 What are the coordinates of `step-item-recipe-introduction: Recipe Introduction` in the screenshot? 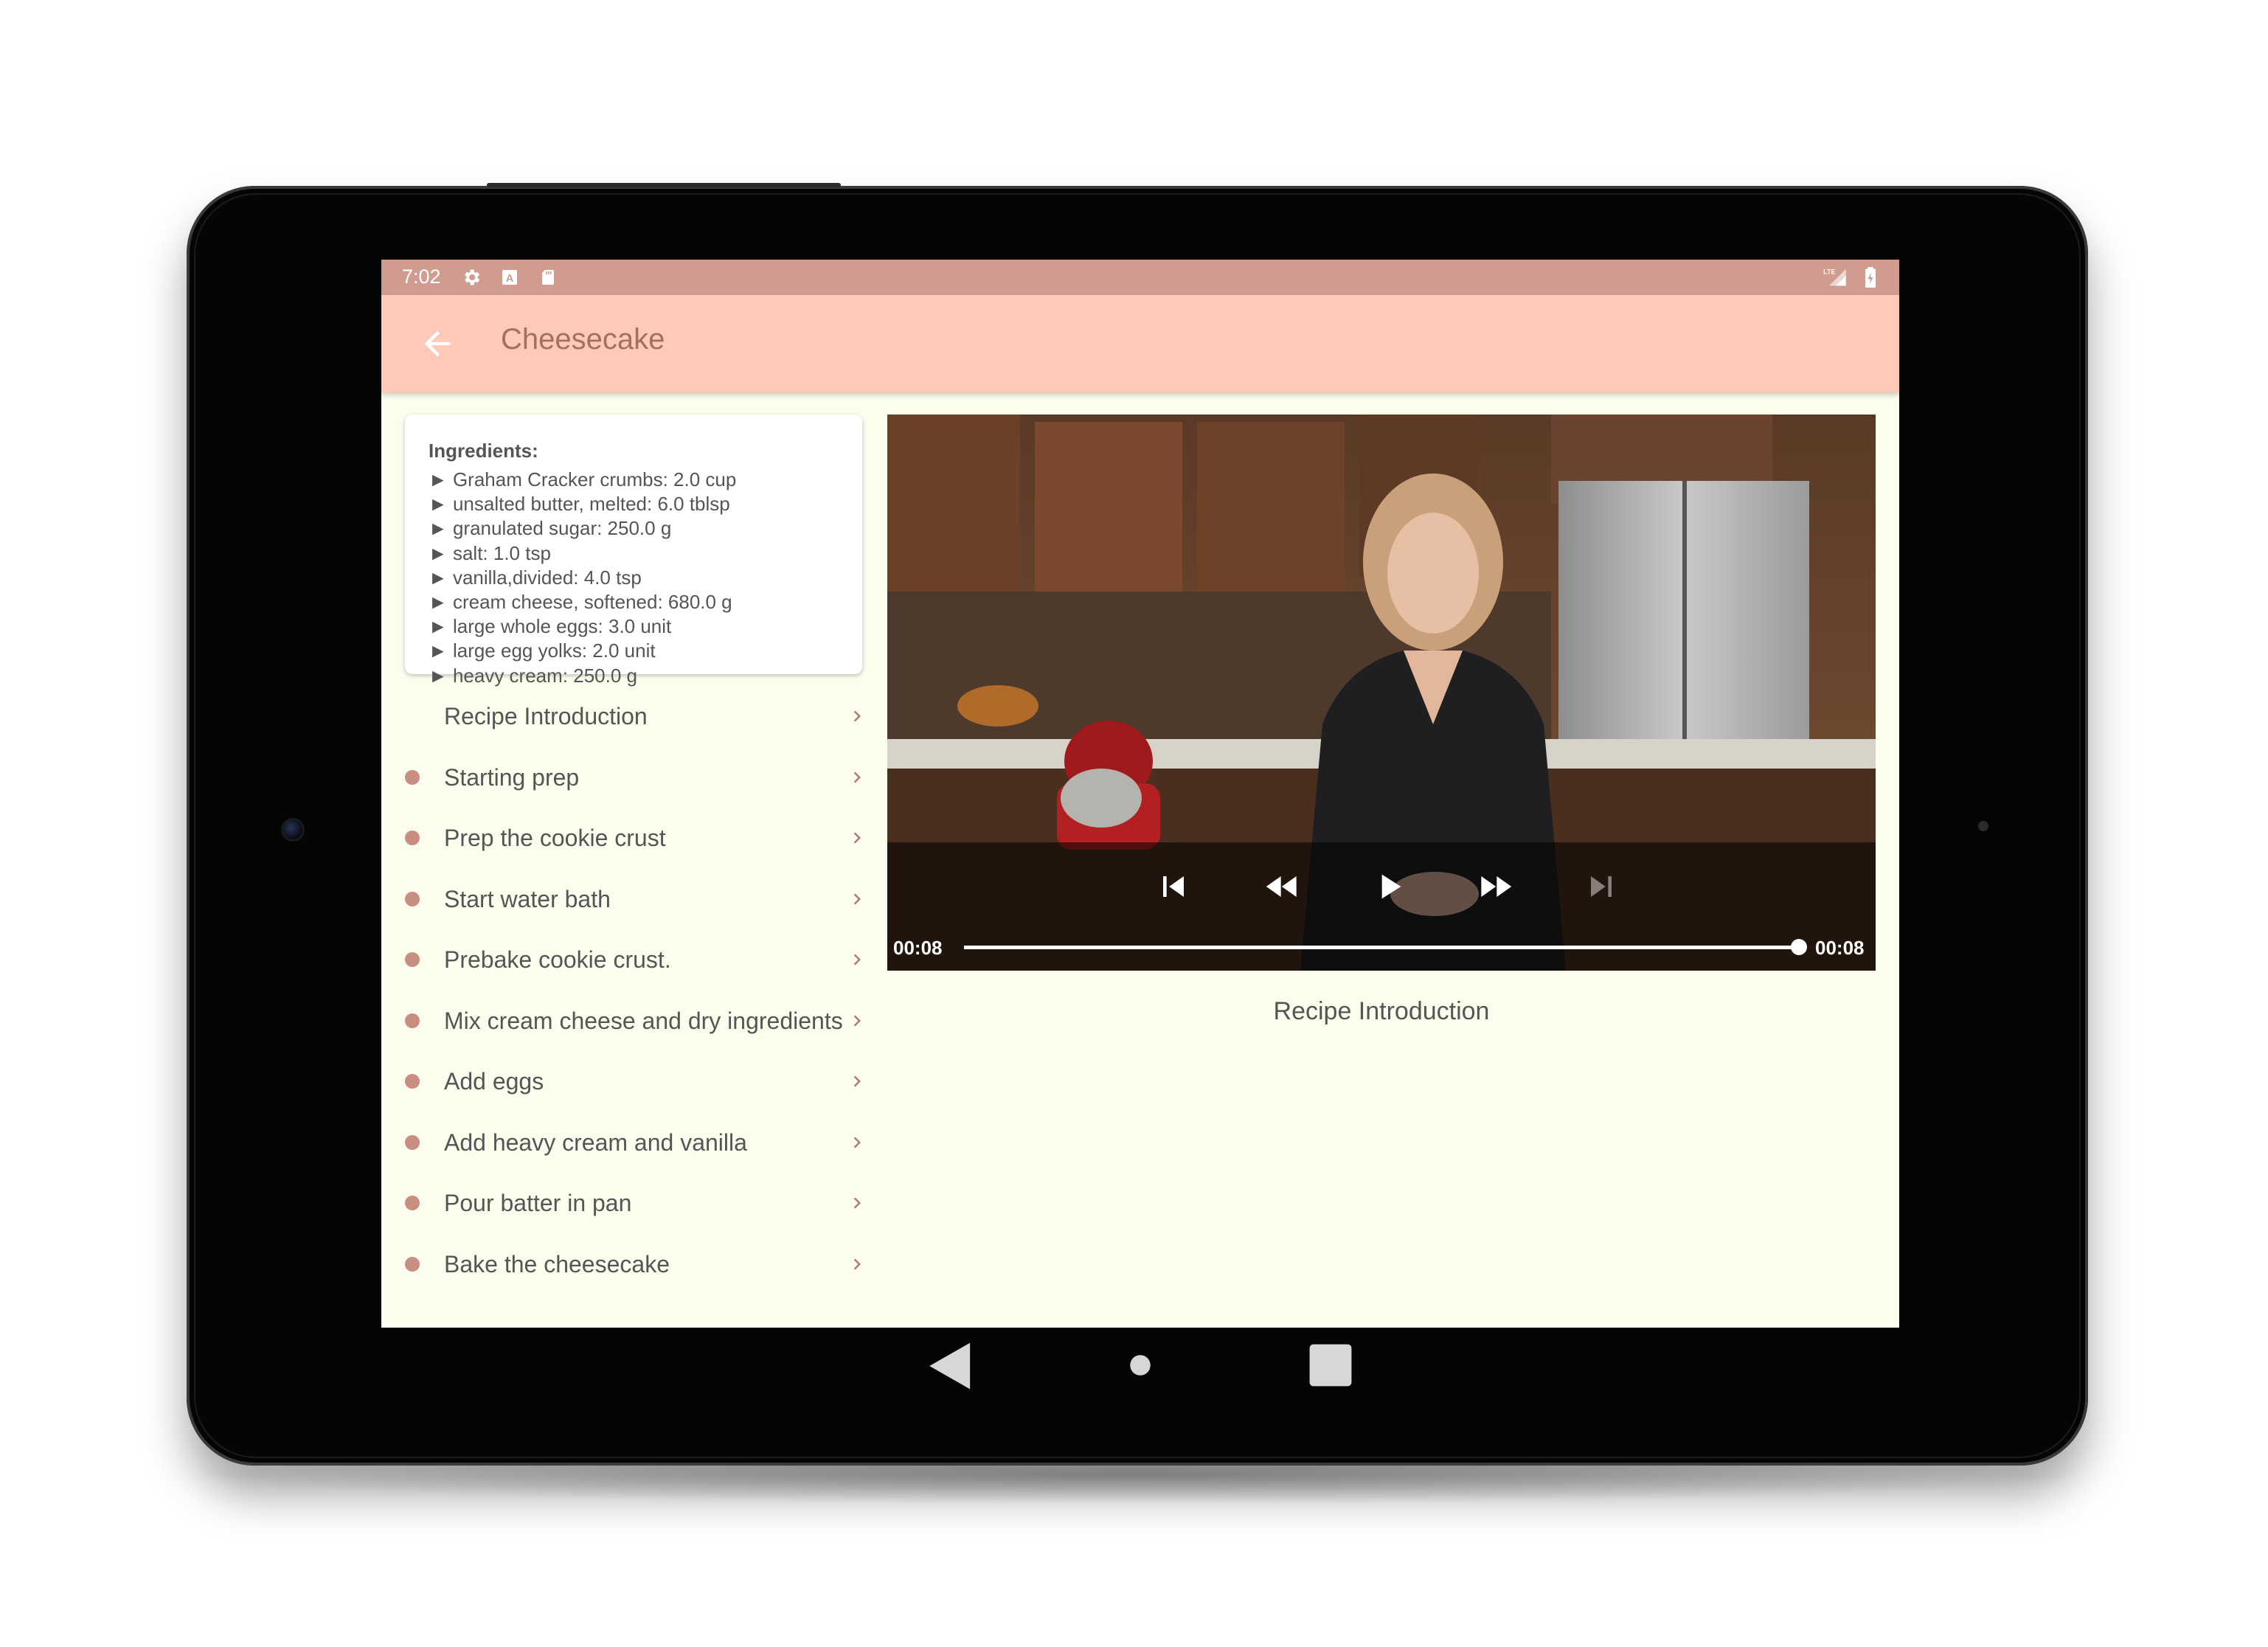 It's located at (624, 716).